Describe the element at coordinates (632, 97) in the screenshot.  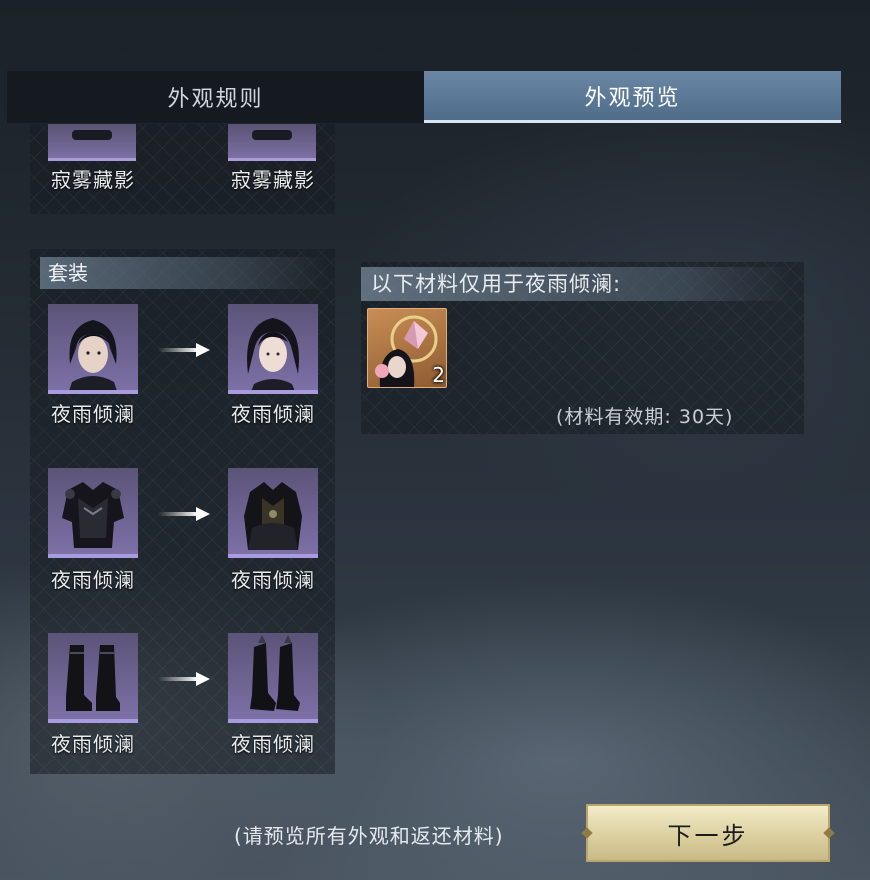
I see `tab-appearance-preview: 外观预览` at that location.